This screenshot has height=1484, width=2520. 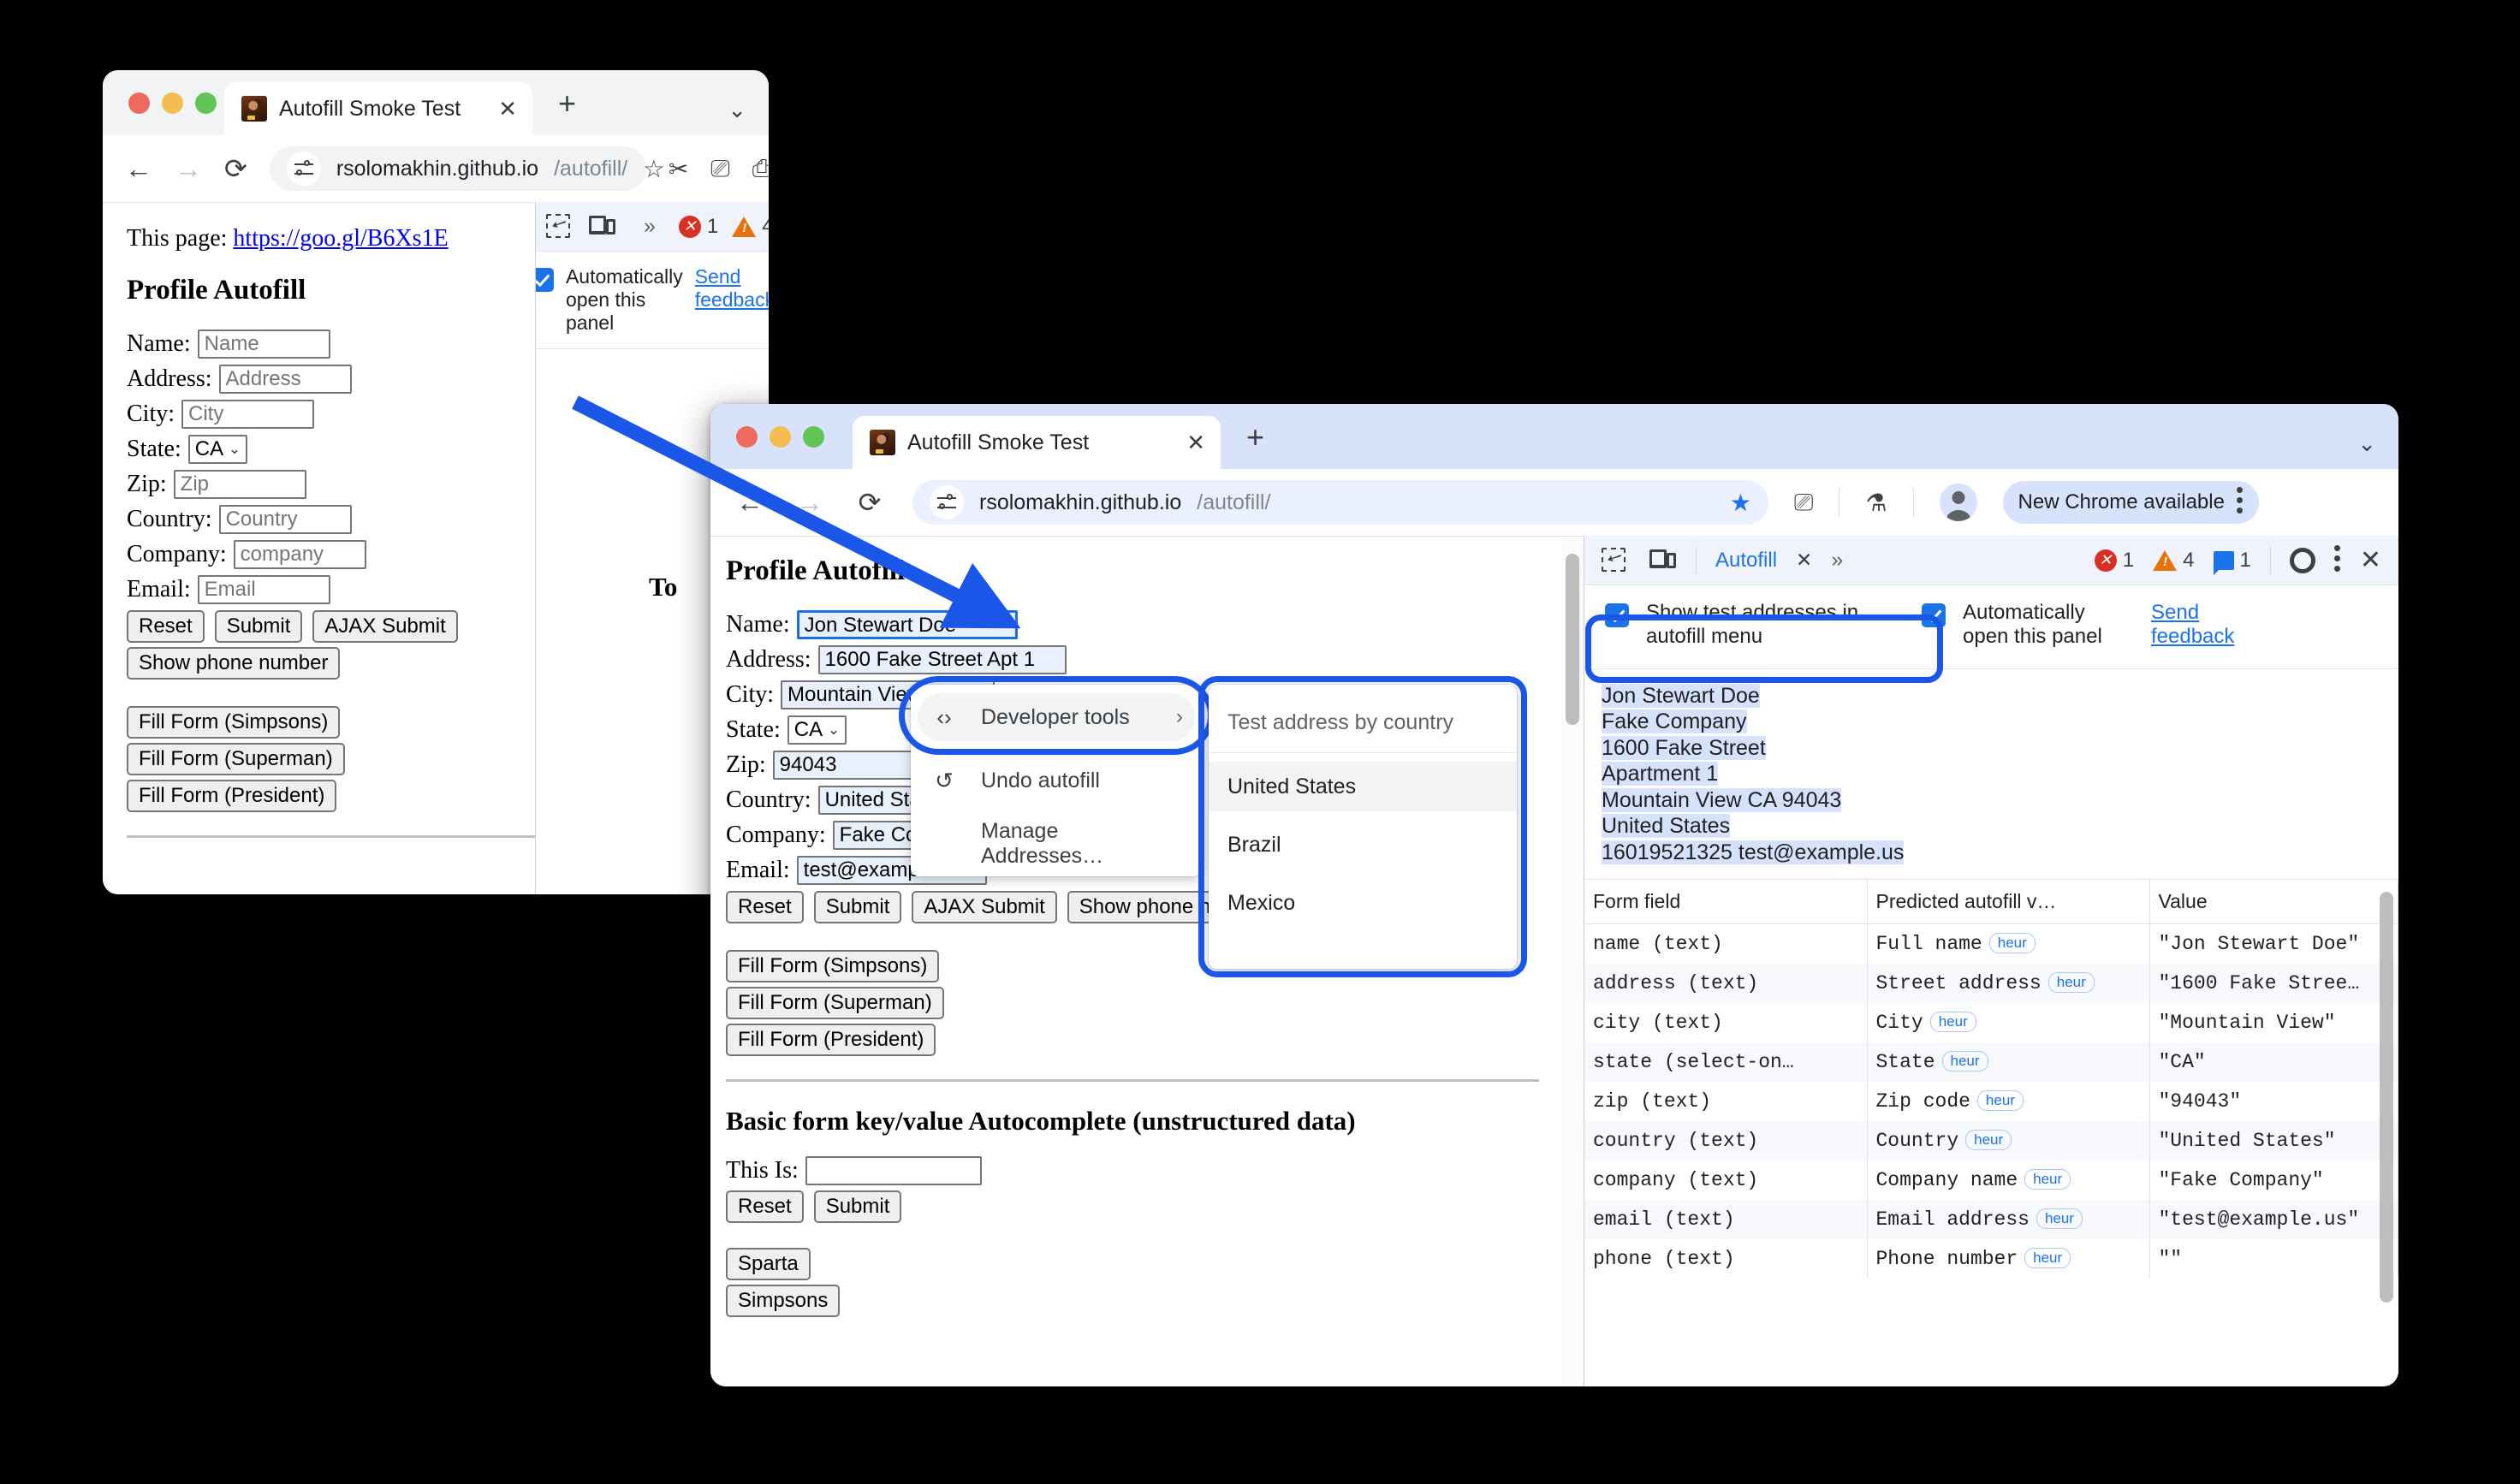 I want to click on field-input: Address, so click(x=285, y=380).